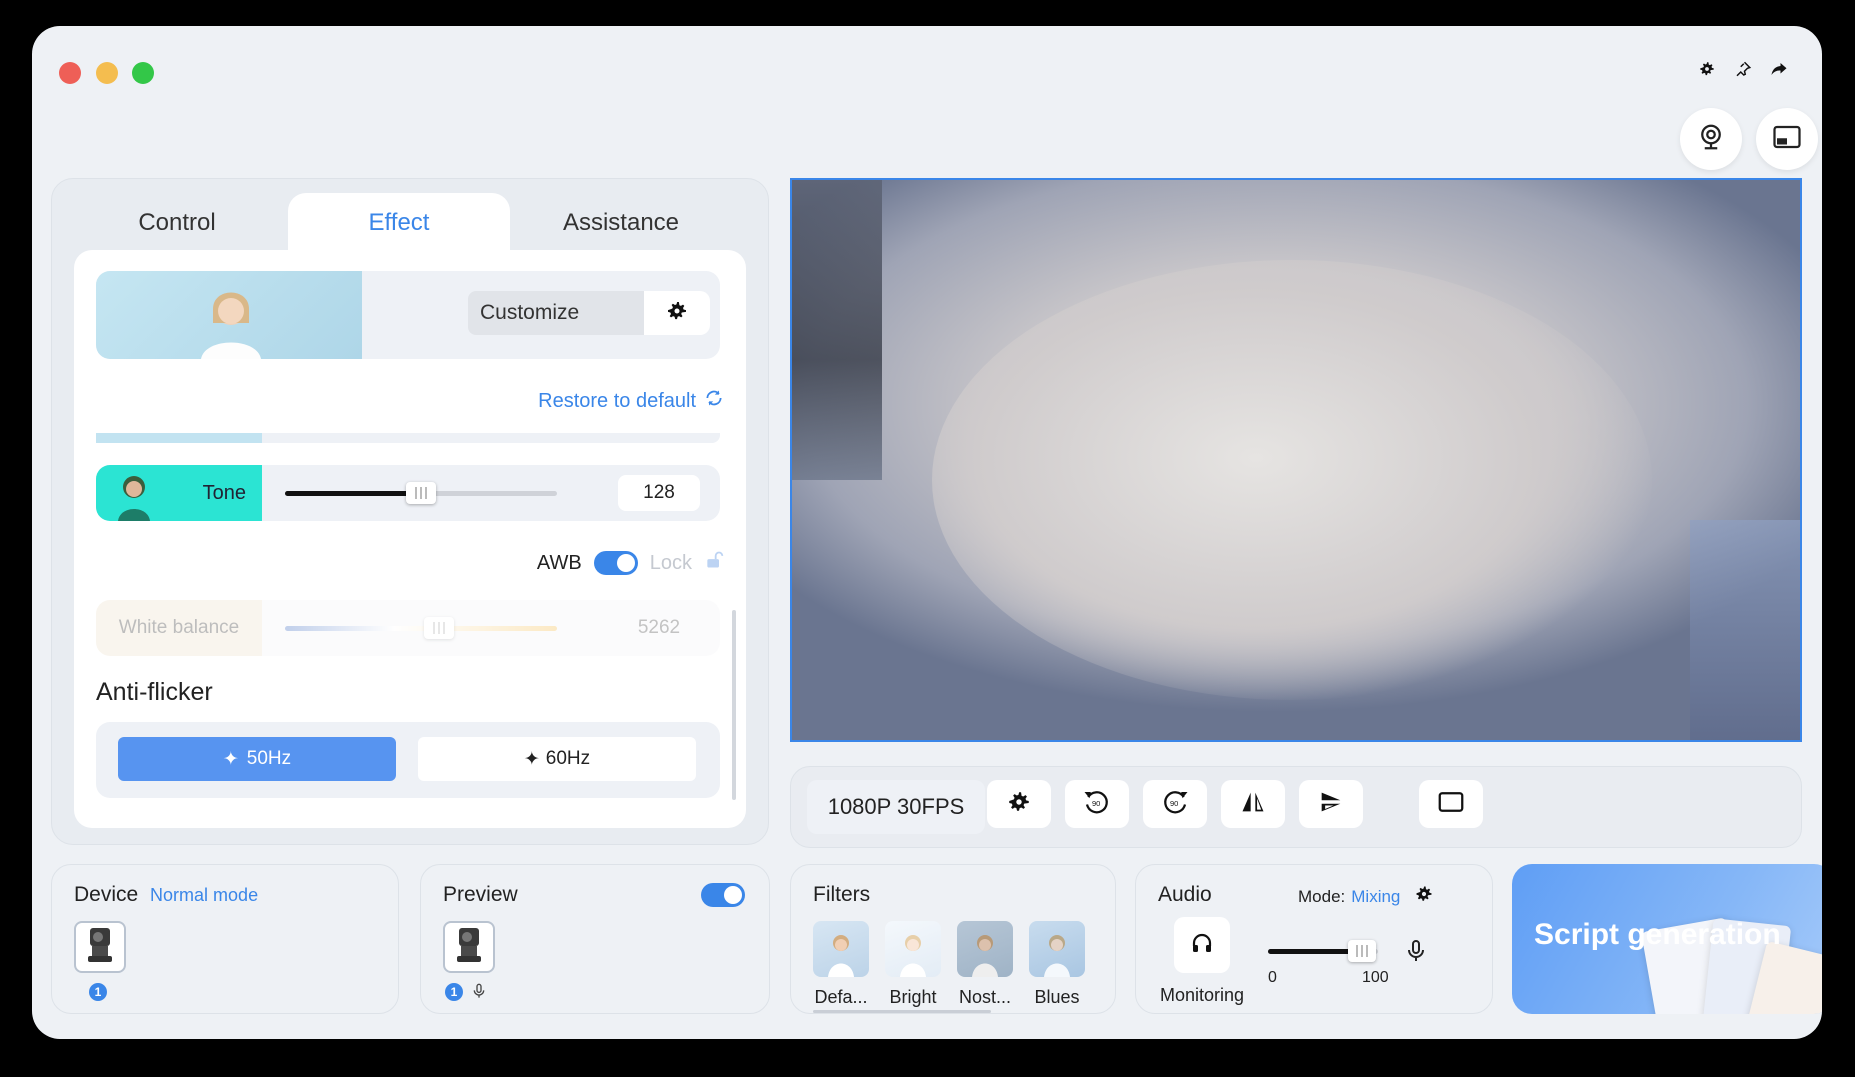  I want to click on rotate-right-button: 90, so click(1175, 804).